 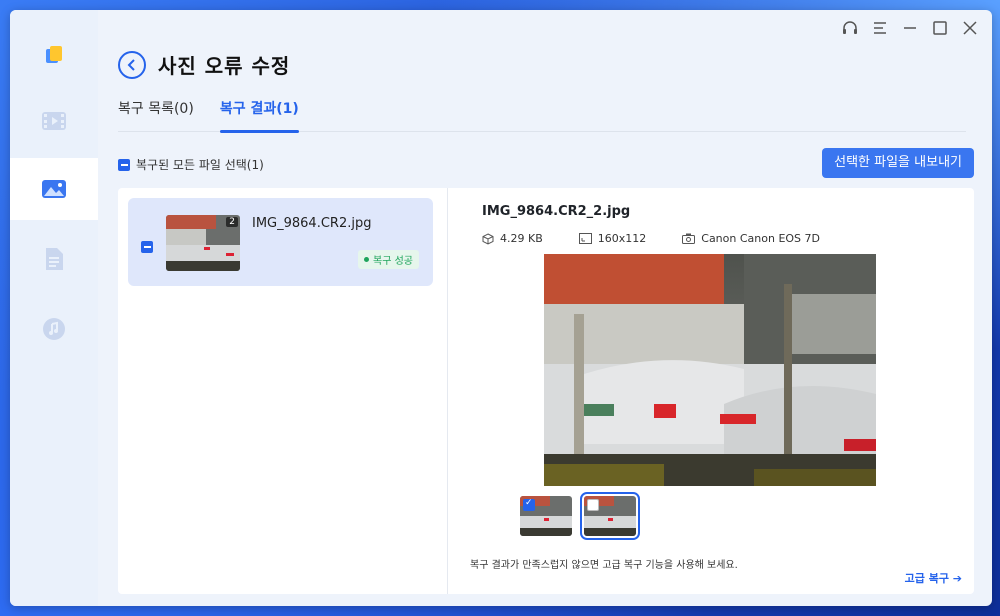 I want to click on meta-camera: Canon Canon EOS 7D, so click(x=751, y=238).